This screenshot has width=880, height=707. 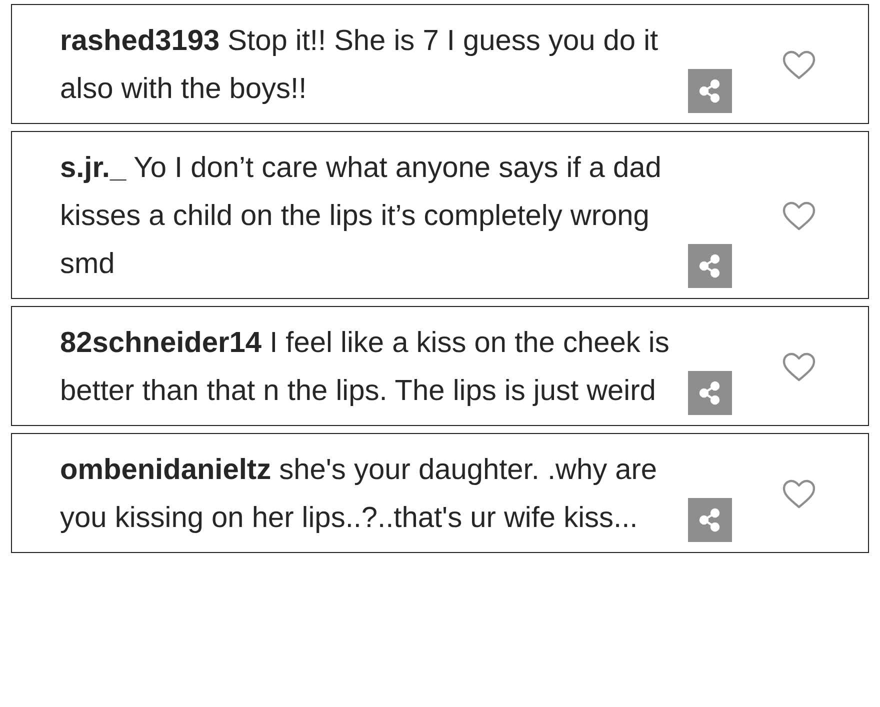 I want to click on comment-text: rashed3193 Stop it!! She is 7 I guess you do it also with the boys!!, so click(x=360, y=65).